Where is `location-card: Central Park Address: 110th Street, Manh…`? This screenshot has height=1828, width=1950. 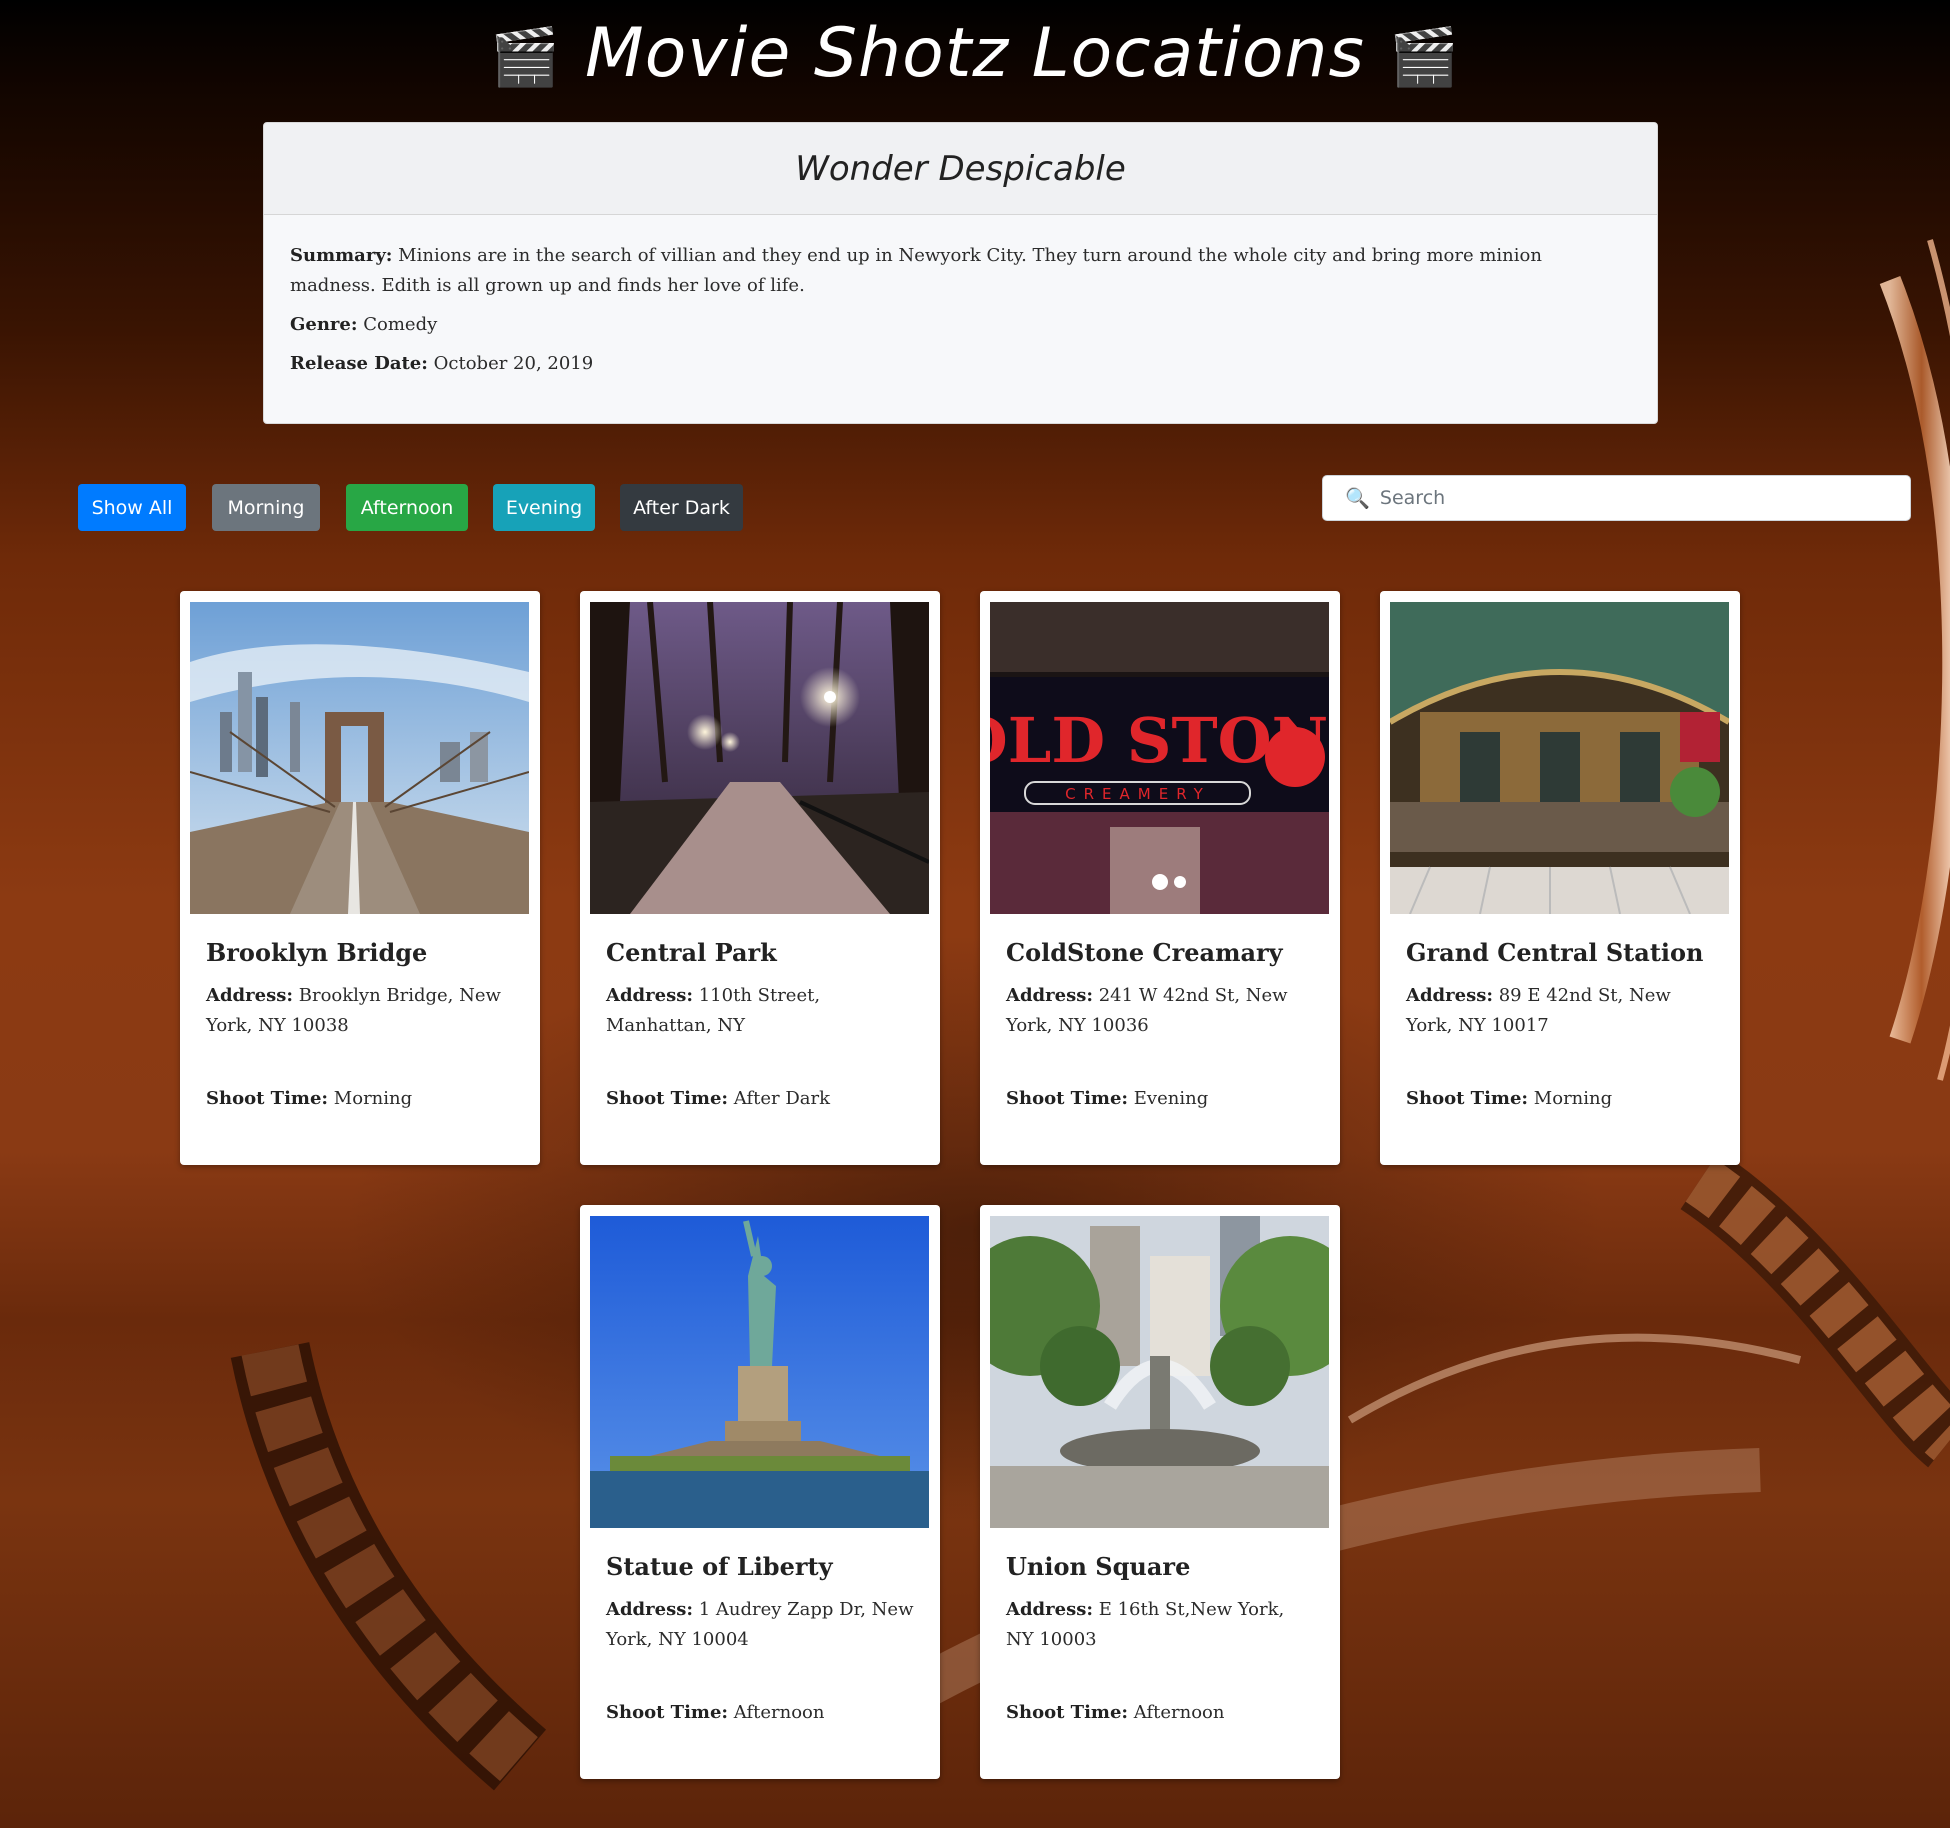 location-card: Central Park Address: 110th Street, Manh… is located at coordinates (760, 878).